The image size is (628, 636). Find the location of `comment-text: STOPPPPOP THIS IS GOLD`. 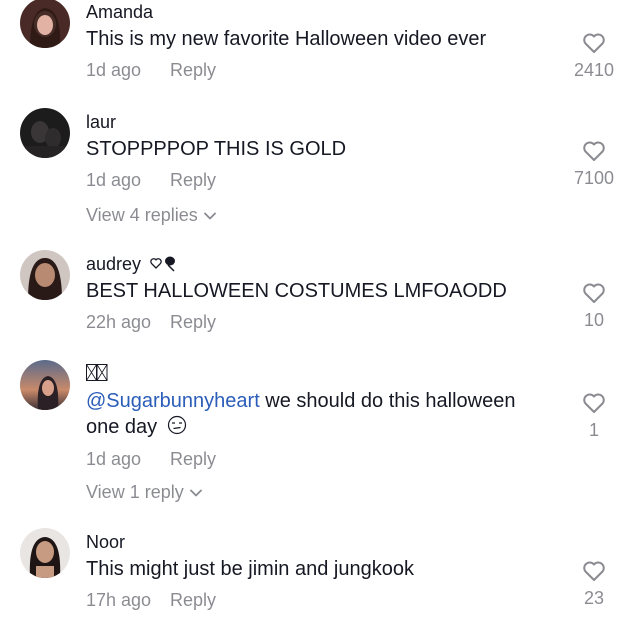

comment-text: STOPPPPOP THIS IS GOLD is located at coordinates (216, 149).